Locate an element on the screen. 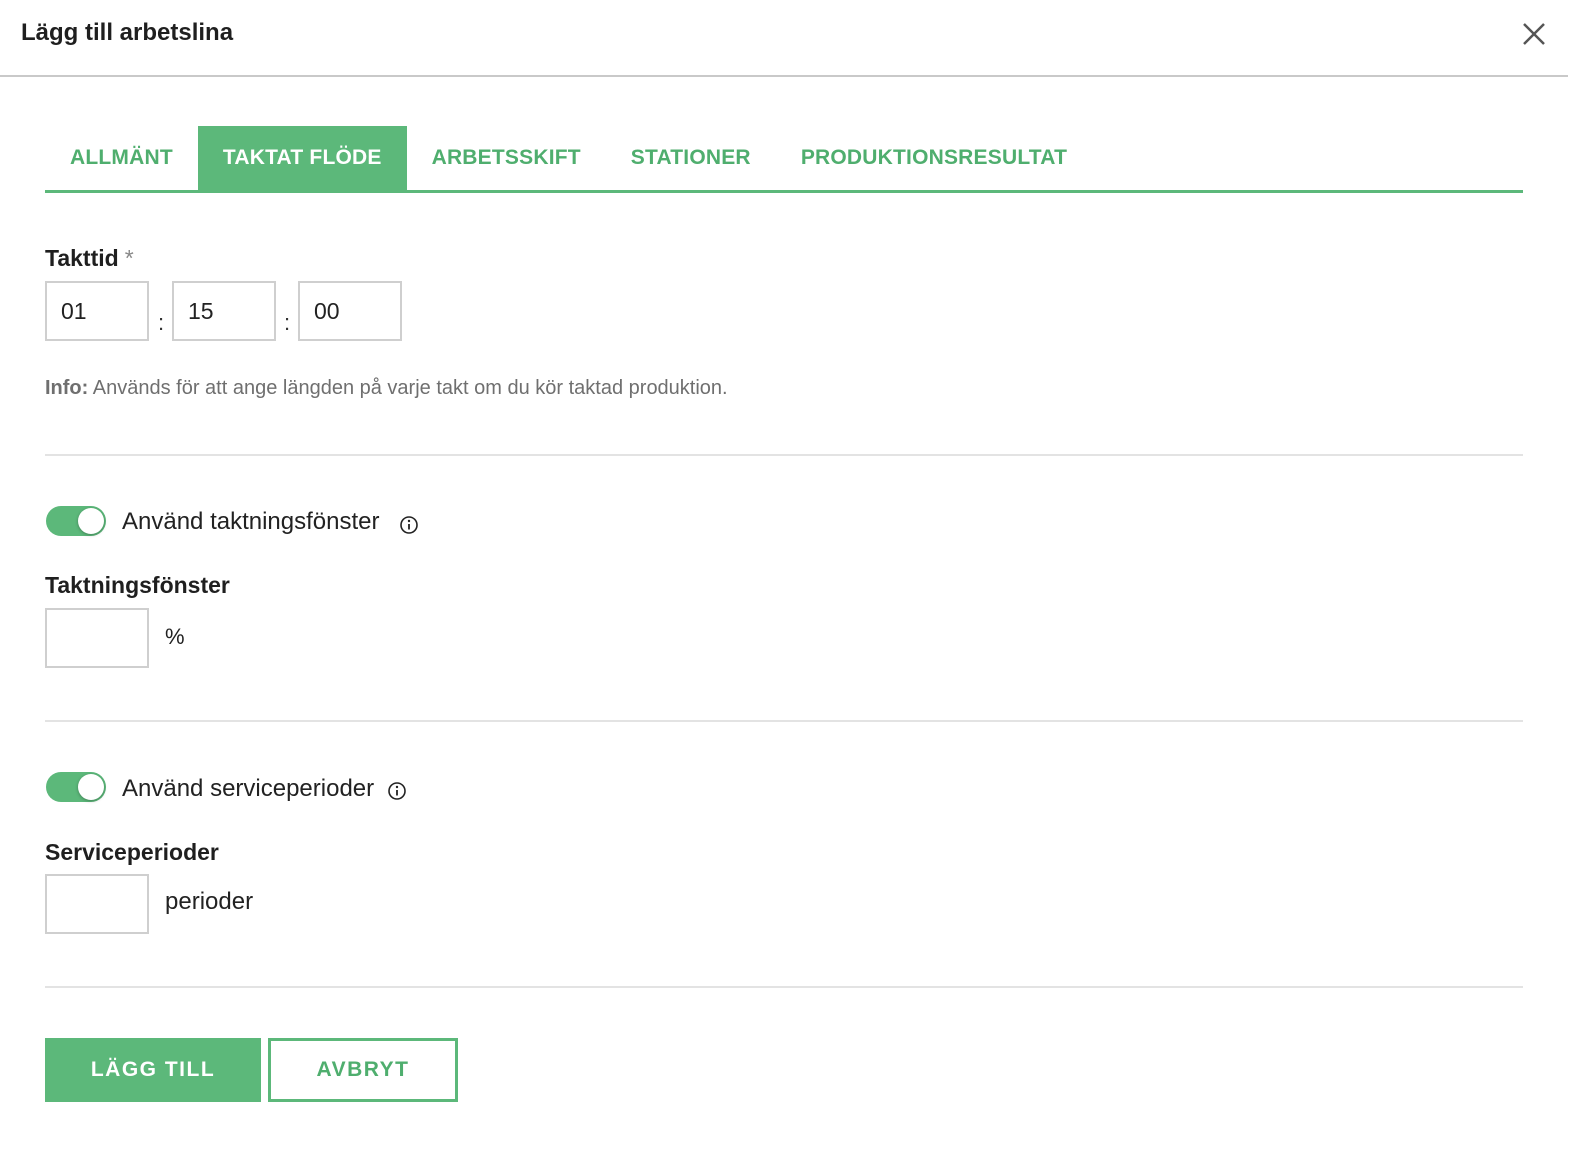 The height and width of the screenshot is (1158, 1580). takttid-hours-input is located at coordinates (97, 311).